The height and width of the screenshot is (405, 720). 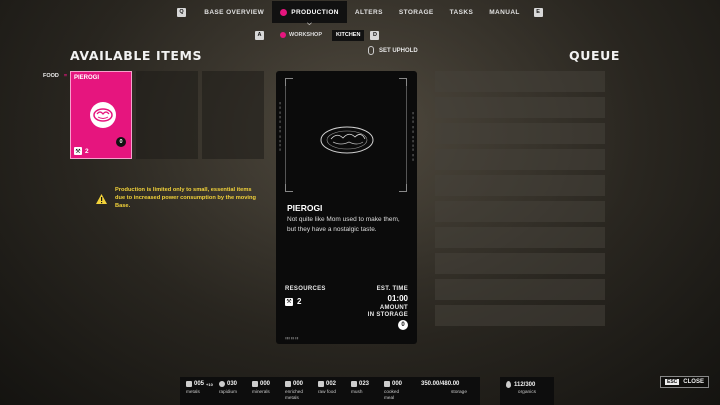 I want to click on panel-footnote: ▮▮▮ ▮▮.▮▮, so click(x=292, y=338).